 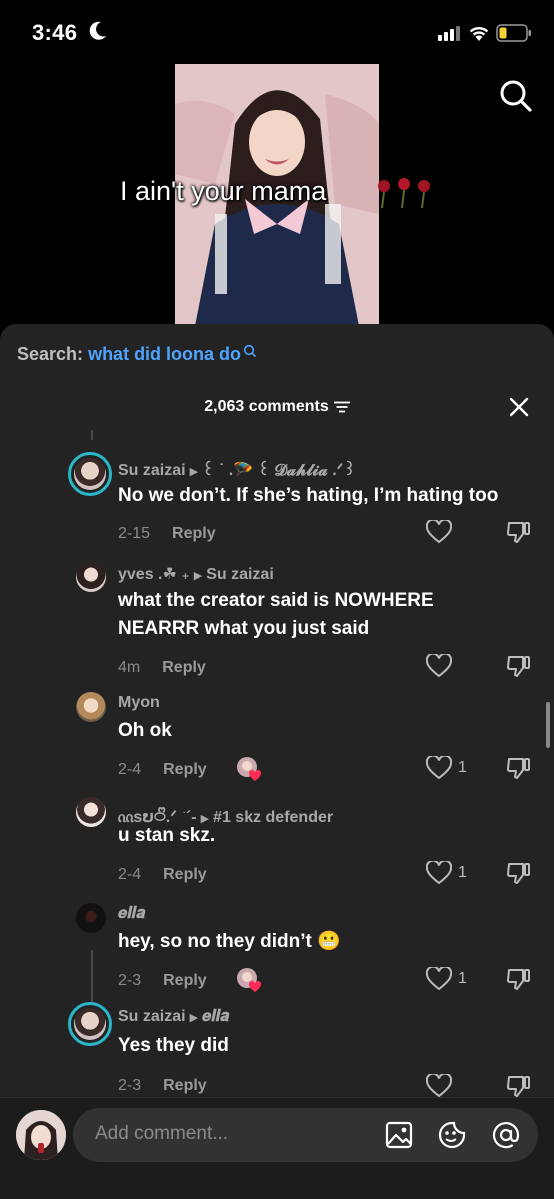 What do you see at coordinates (223, 191) in the screenshot?
I see `video-caption: I ain't your mama` at bounding box center [223, 191].